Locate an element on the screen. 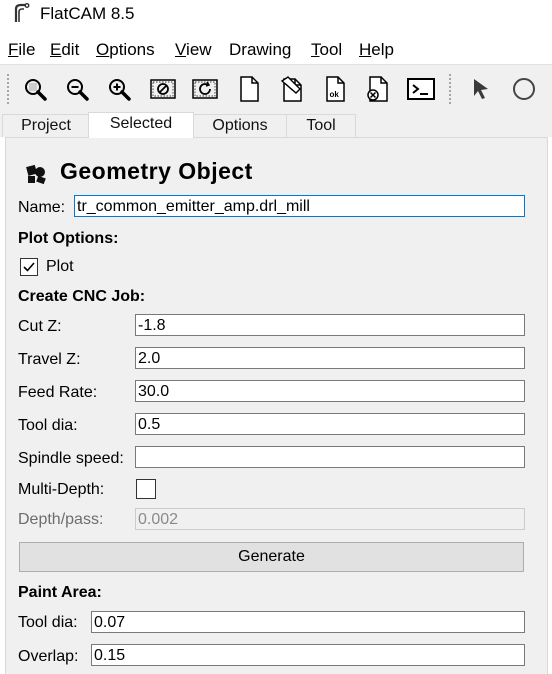 The height and width of the screenshot is (674, 552). menu-edit: Edit is located at coordinates (64, 50).